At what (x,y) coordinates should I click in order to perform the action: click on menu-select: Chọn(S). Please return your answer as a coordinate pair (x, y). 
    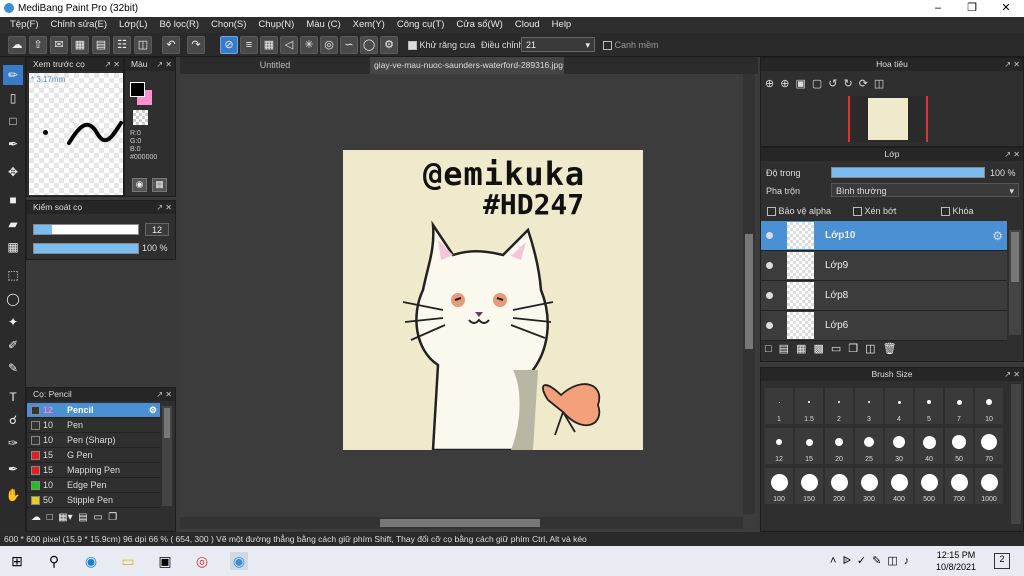
    Looking at the image, I should click on (228, 25).